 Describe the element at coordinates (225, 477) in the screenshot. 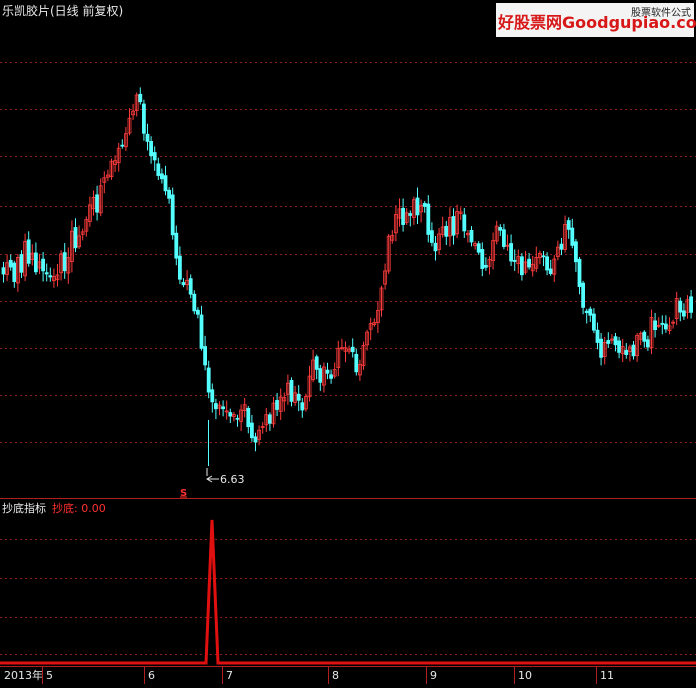

I see `low-annotation: 6.63` at that location.